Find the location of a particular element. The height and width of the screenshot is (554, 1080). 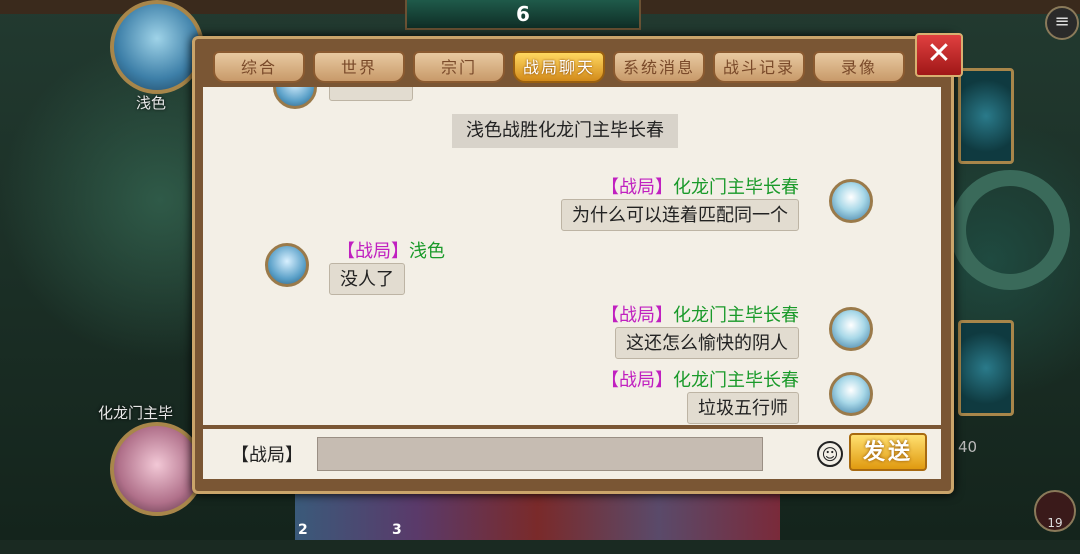

message-bubble: 为什么可以连着匹配同一个 is located at coordinates (680, 215).